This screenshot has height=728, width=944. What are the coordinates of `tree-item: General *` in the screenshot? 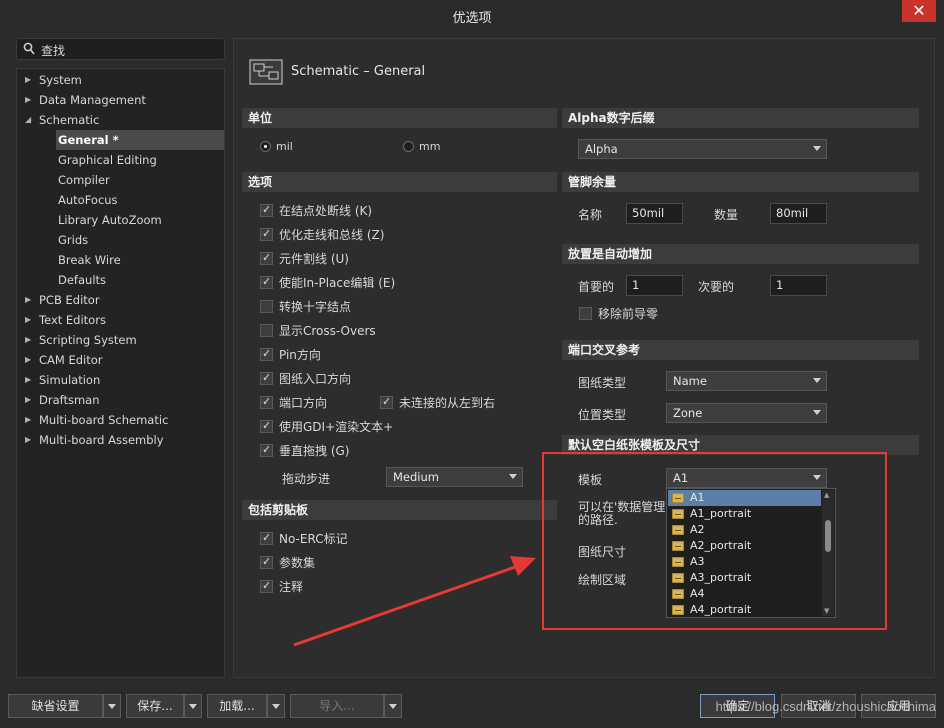 It's located at (140, 140).